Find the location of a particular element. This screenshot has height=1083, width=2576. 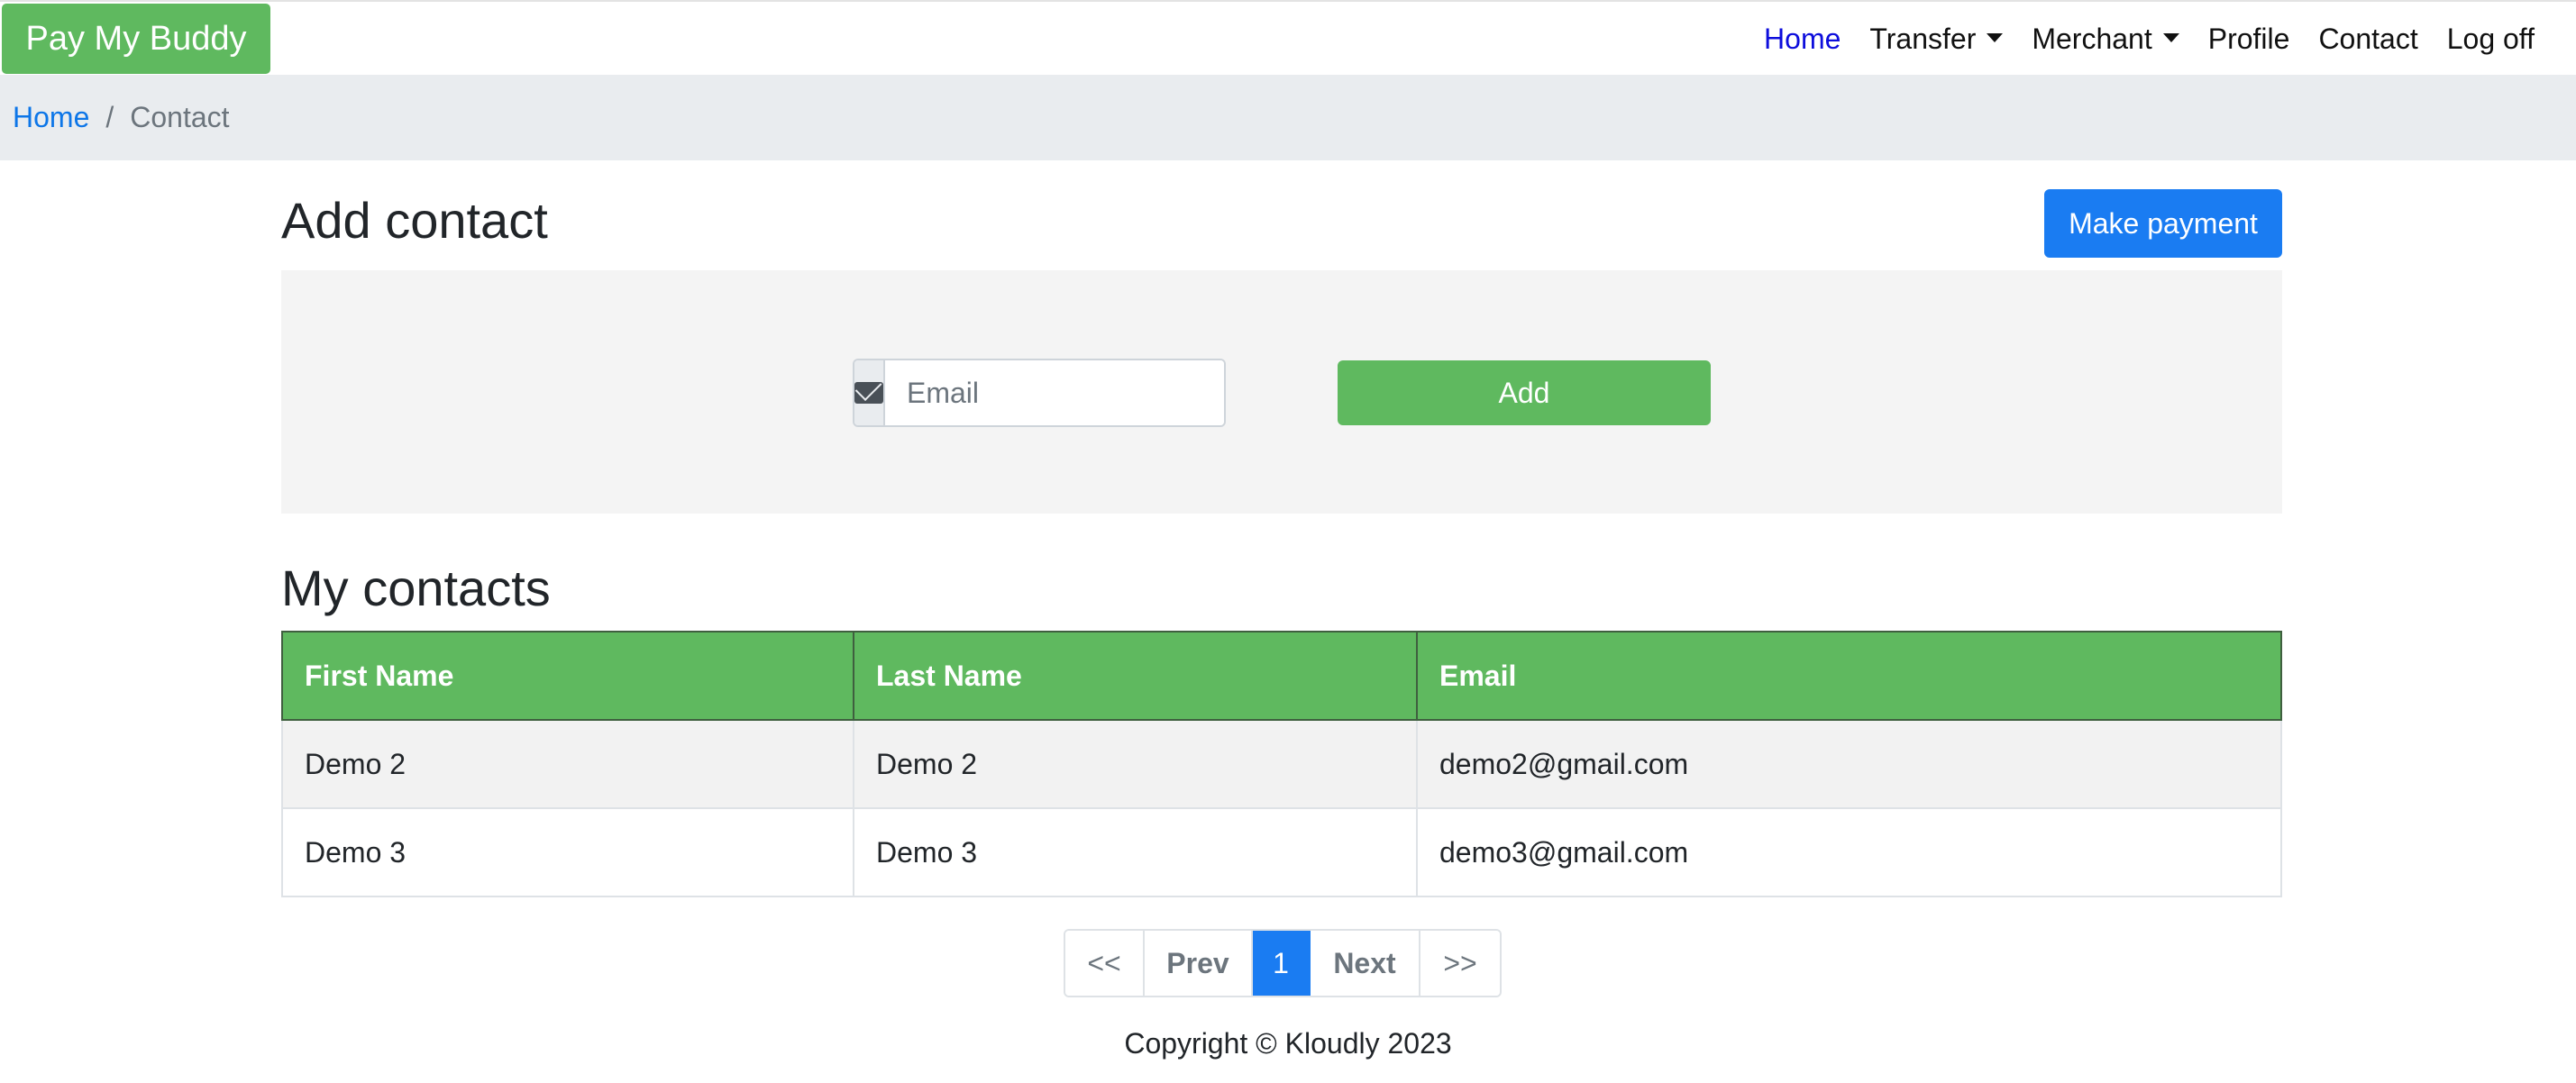

nav-profile: Profile is located at coordinates (2249, 39).